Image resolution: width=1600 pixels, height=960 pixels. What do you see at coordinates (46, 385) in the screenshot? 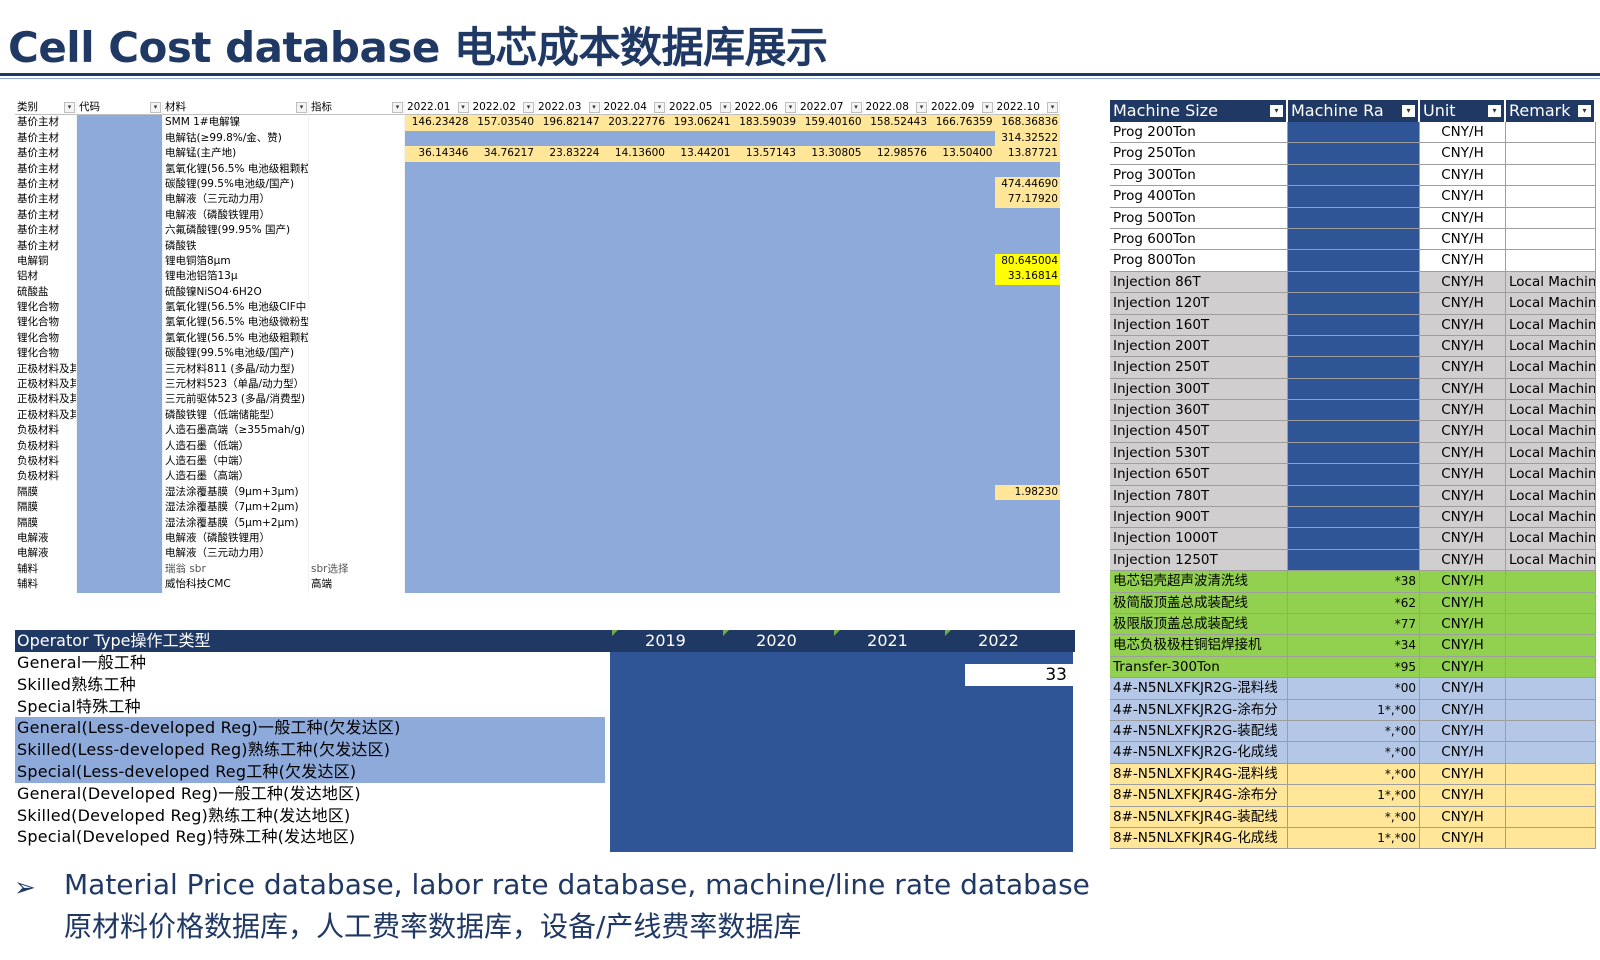
I see `category-cell: 正极材料及其` at bounding box center [46, 385].